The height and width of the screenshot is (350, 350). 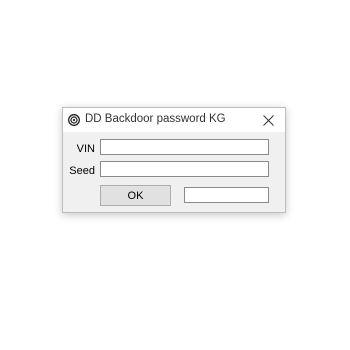 I want to click on seed-input, so click(x=184, y=169).